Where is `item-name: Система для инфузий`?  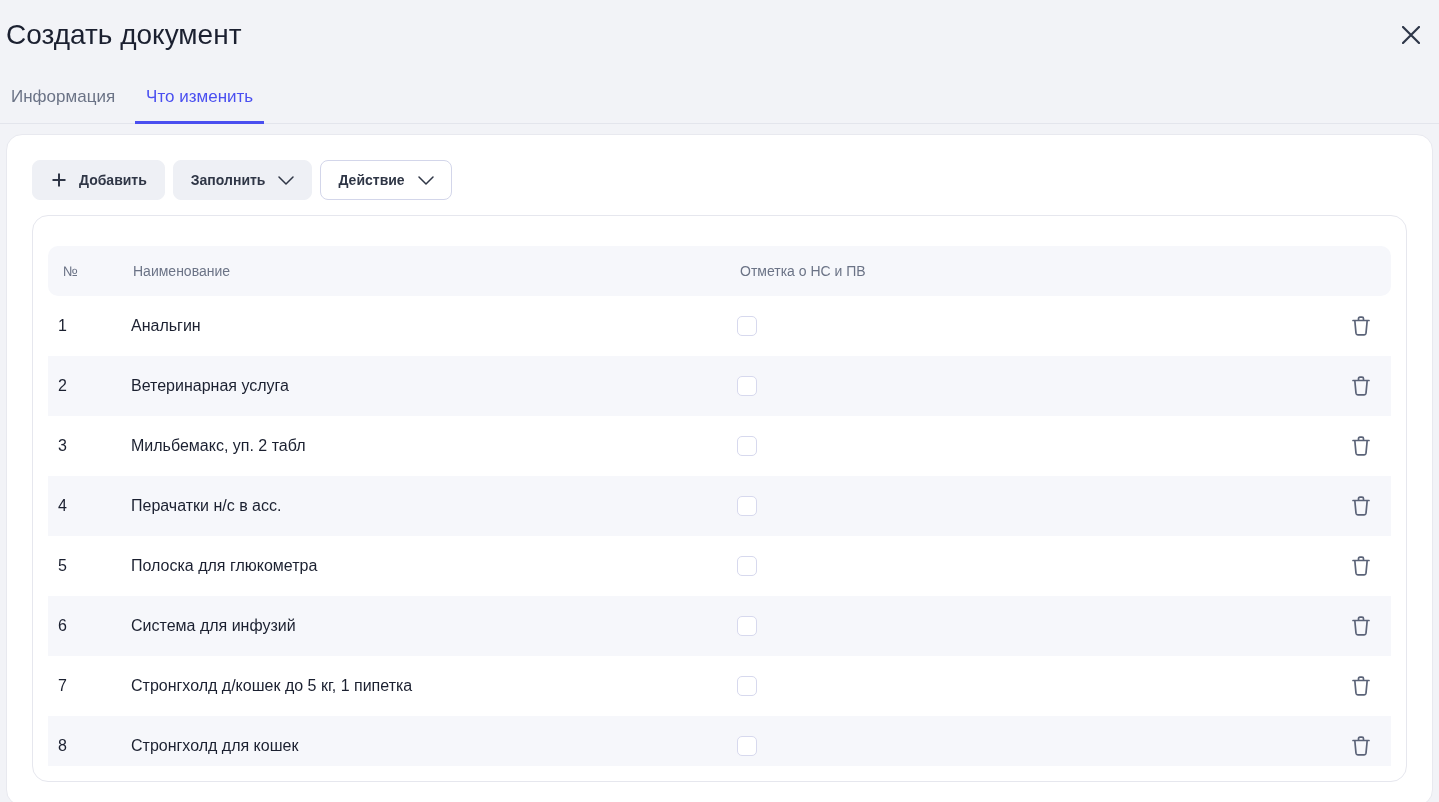
item-name: Система для инфузий is located at coordinates (213, 626).